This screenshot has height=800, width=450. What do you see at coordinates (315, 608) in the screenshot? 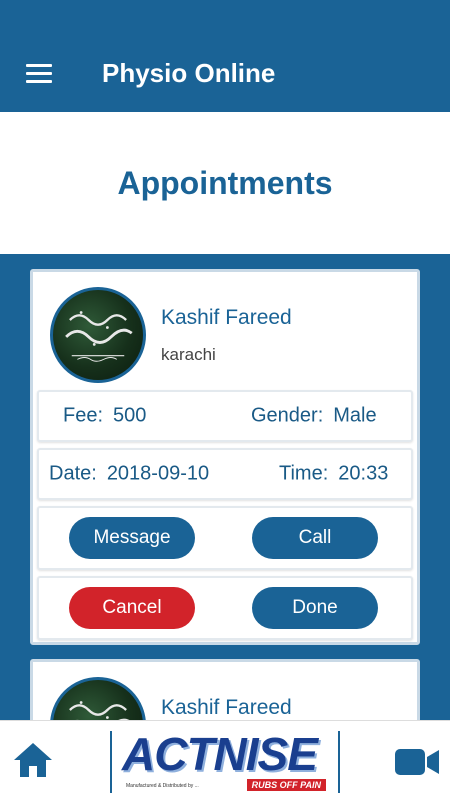
I see `done-button: Done` at bounding box center [315, 608].